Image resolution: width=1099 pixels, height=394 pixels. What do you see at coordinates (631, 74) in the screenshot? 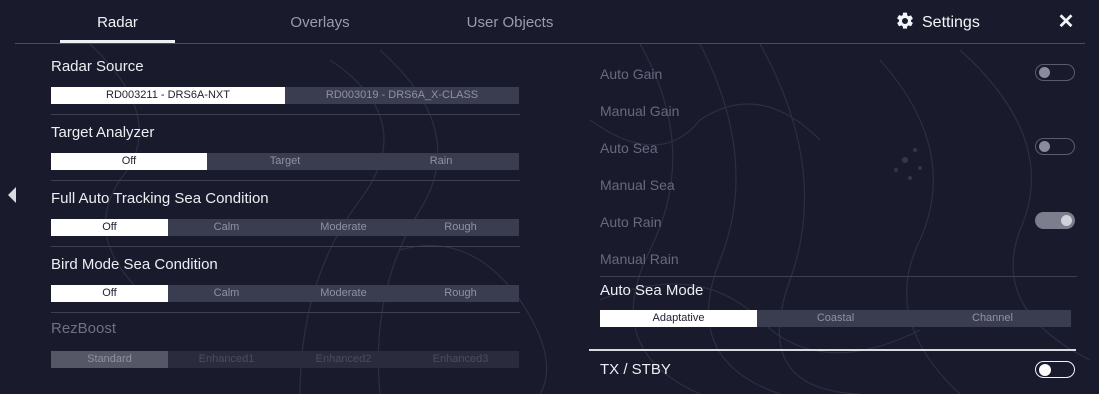
I see `auto-gain-label: Auto Gain` at bounding box center [631, 74].